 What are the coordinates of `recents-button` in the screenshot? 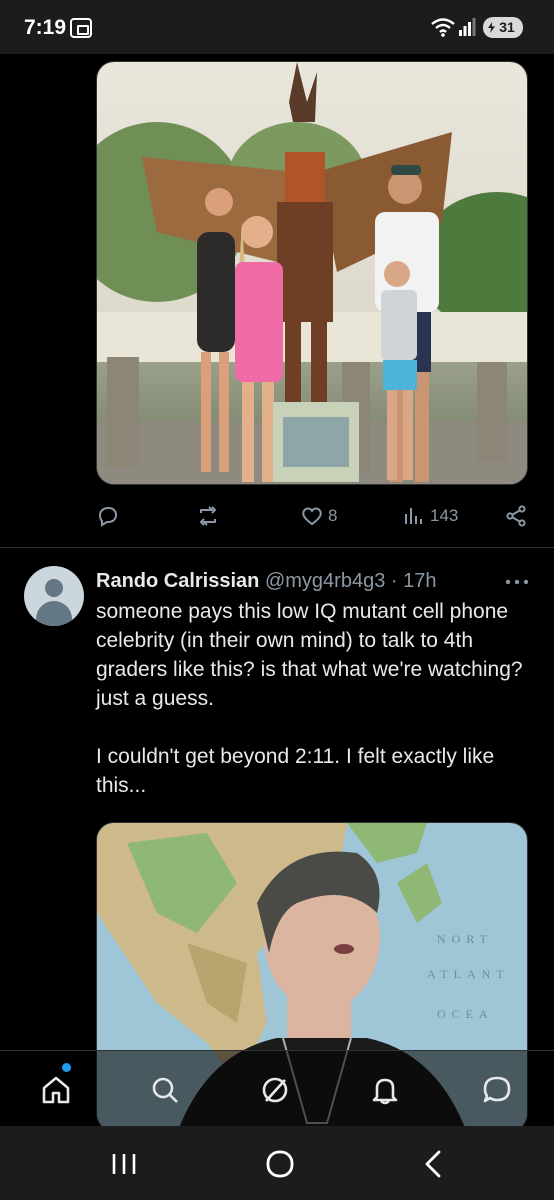 It's located at (124, 1164).